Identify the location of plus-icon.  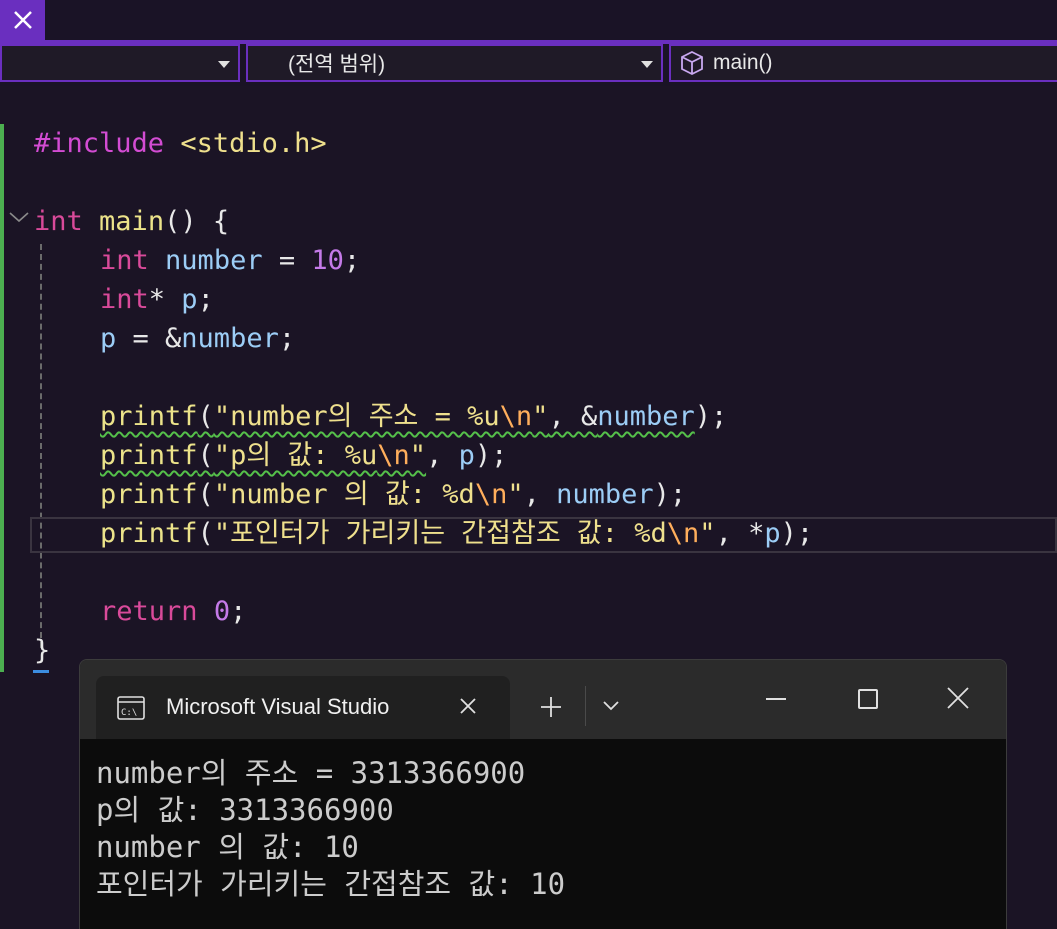
(551, 707).